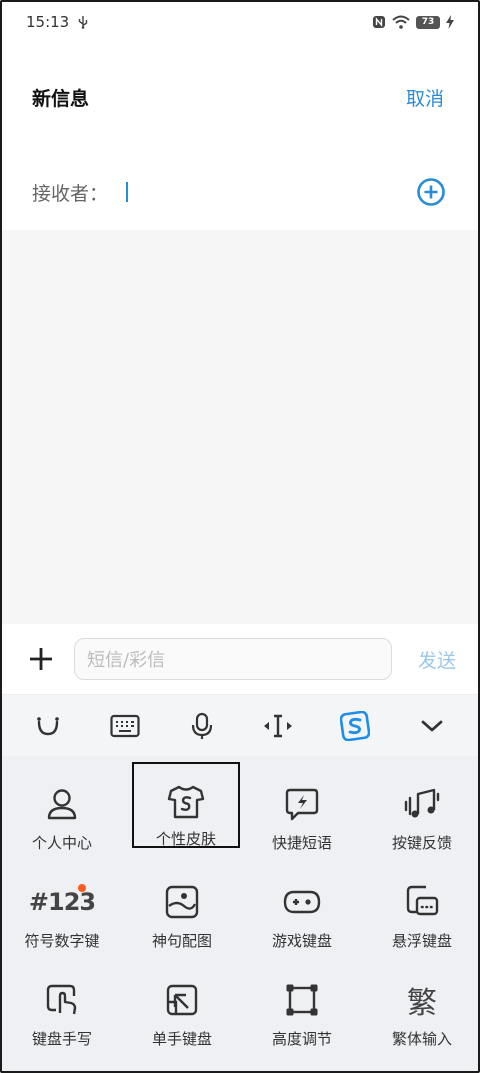 This screenshot has height=1073, width=480. Describe the element at coordinates (413, 22) in the screenshot. I see `status-right: 73` at that location.